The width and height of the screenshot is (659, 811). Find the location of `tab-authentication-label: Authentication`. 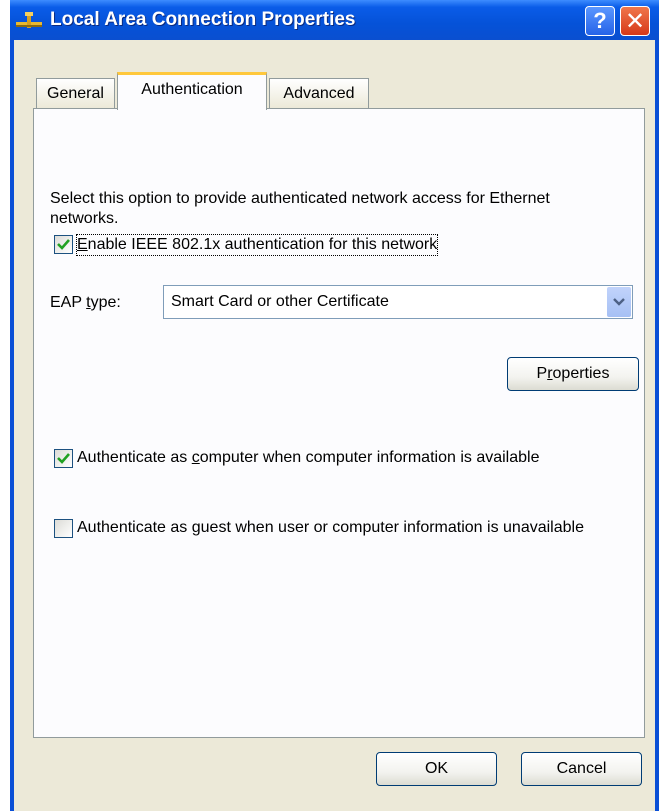

tab-authentication-label: Authentication is located at coordinates (192, 89).